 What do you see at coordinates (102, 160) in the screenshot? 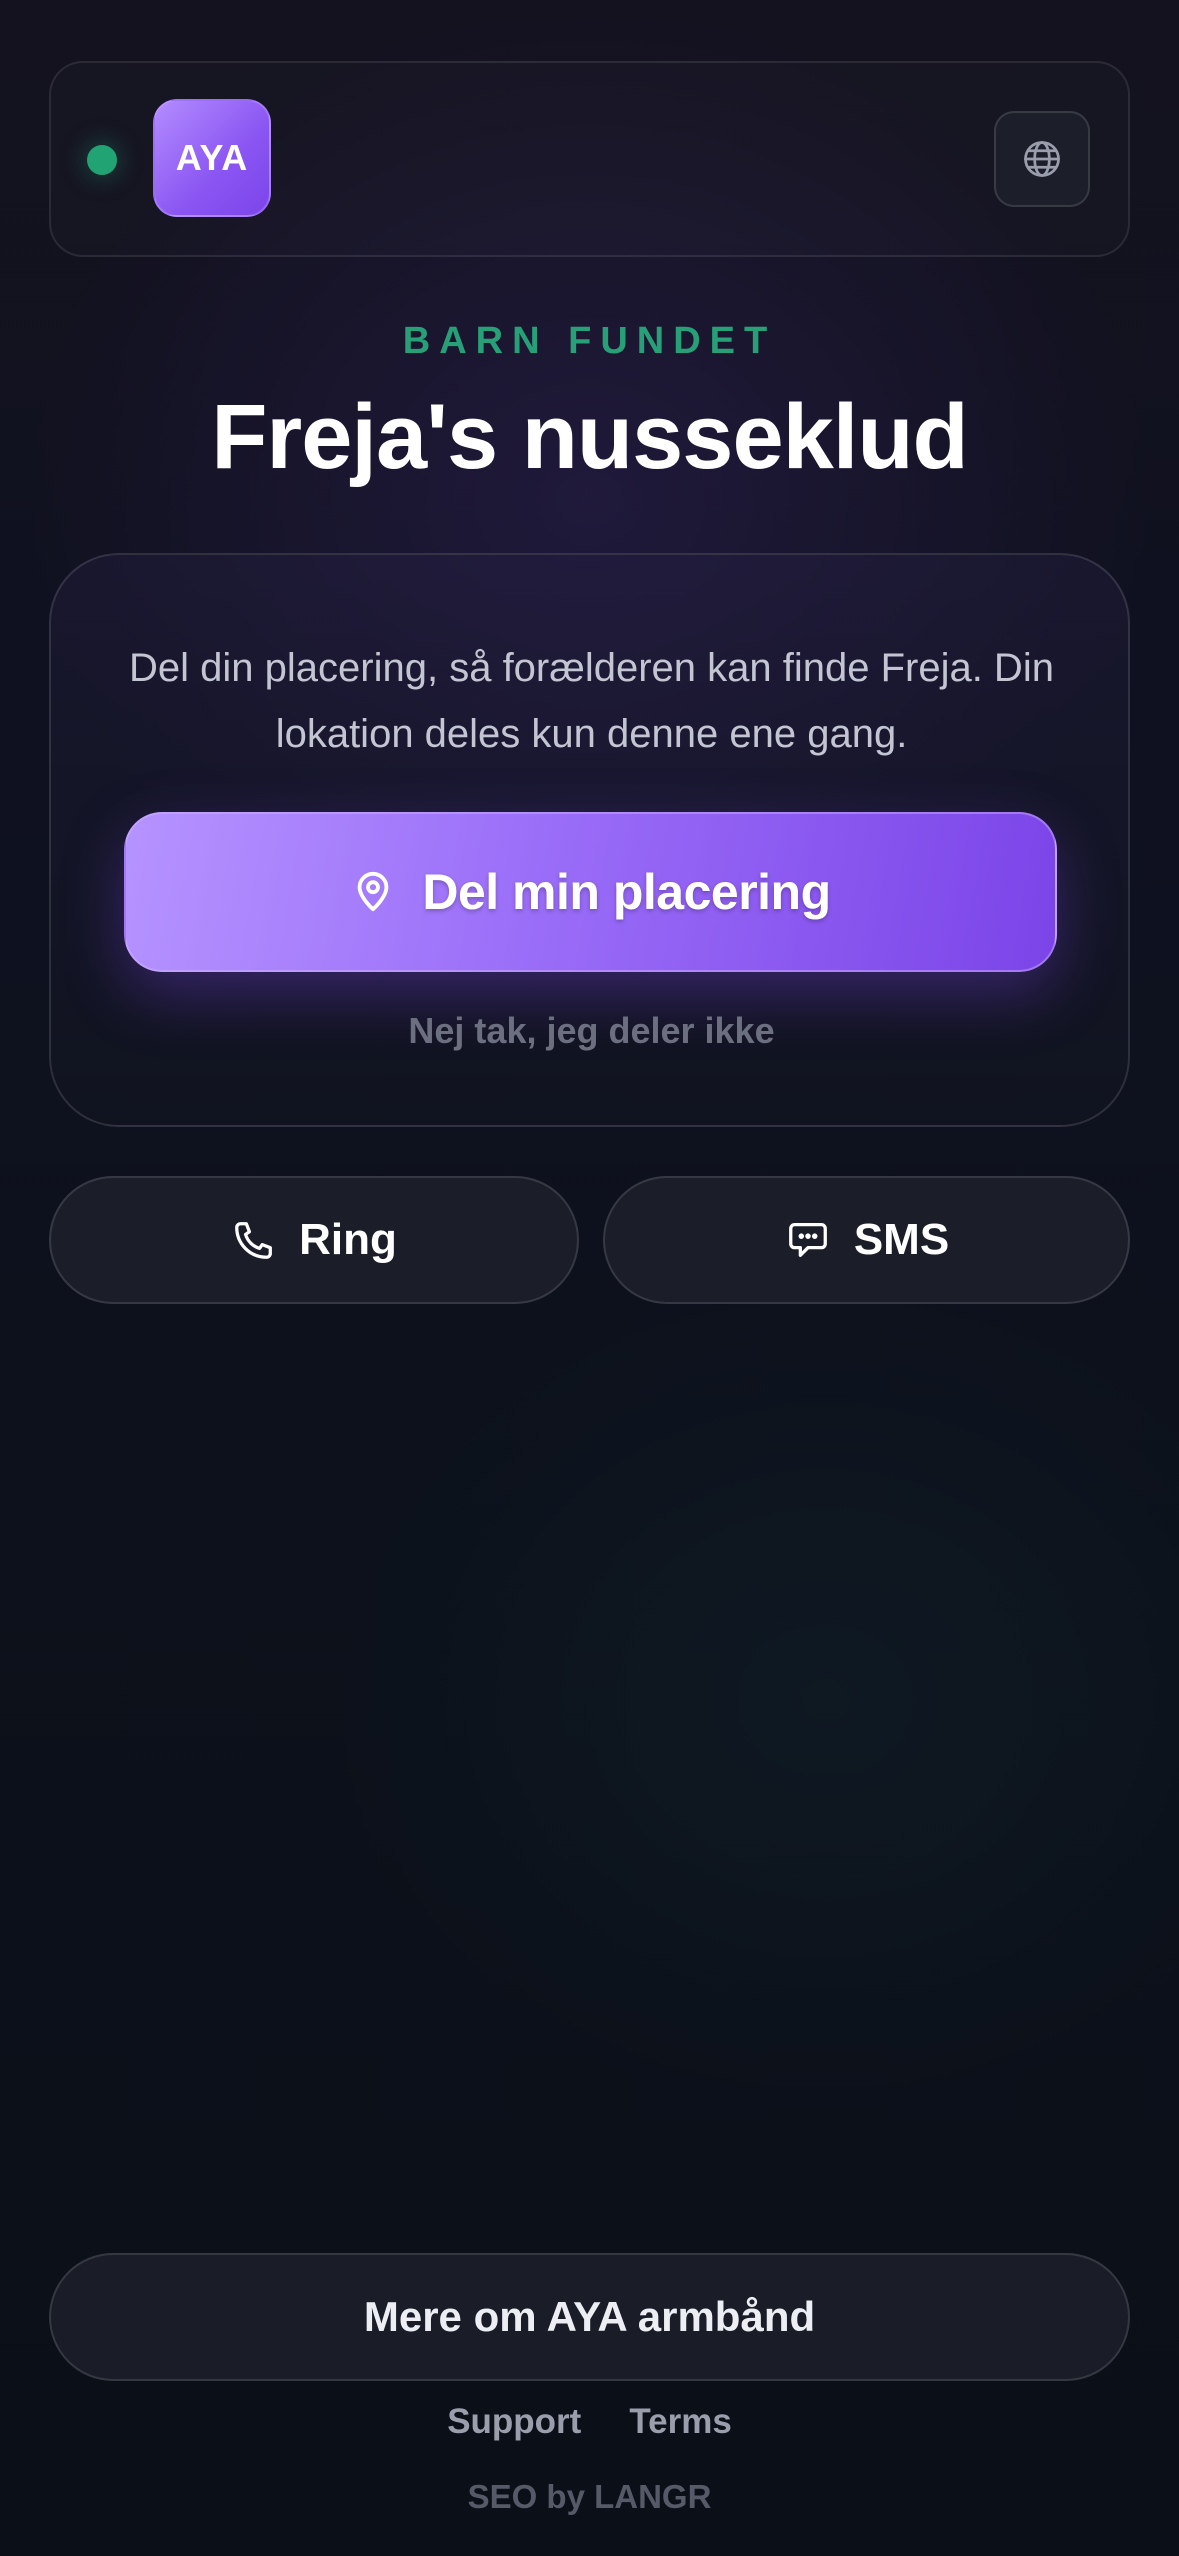
I see `status-indicator` at bounding box center [102, 160].